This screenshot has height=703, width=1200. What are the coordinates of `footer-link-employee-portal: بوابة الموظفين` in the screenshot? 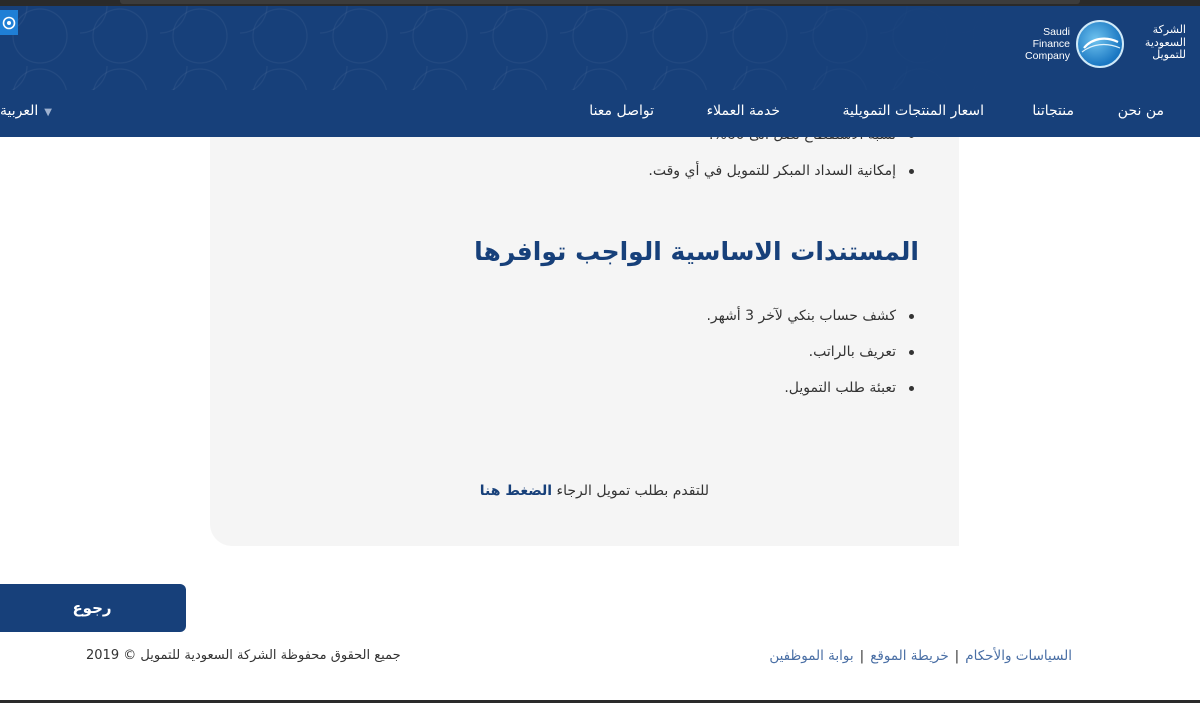 It's located at (811, 656).